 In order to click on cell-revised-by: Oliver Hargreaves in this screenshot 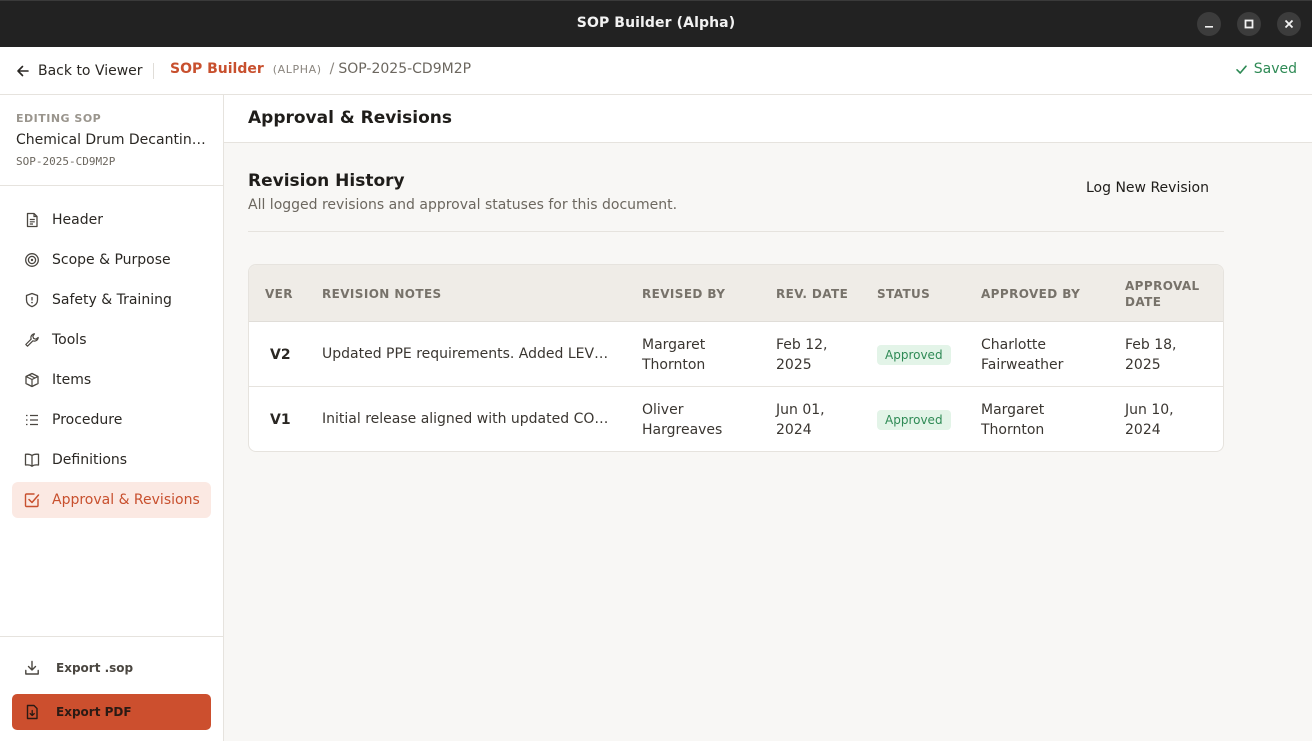, I will do `click(682, 419)`.